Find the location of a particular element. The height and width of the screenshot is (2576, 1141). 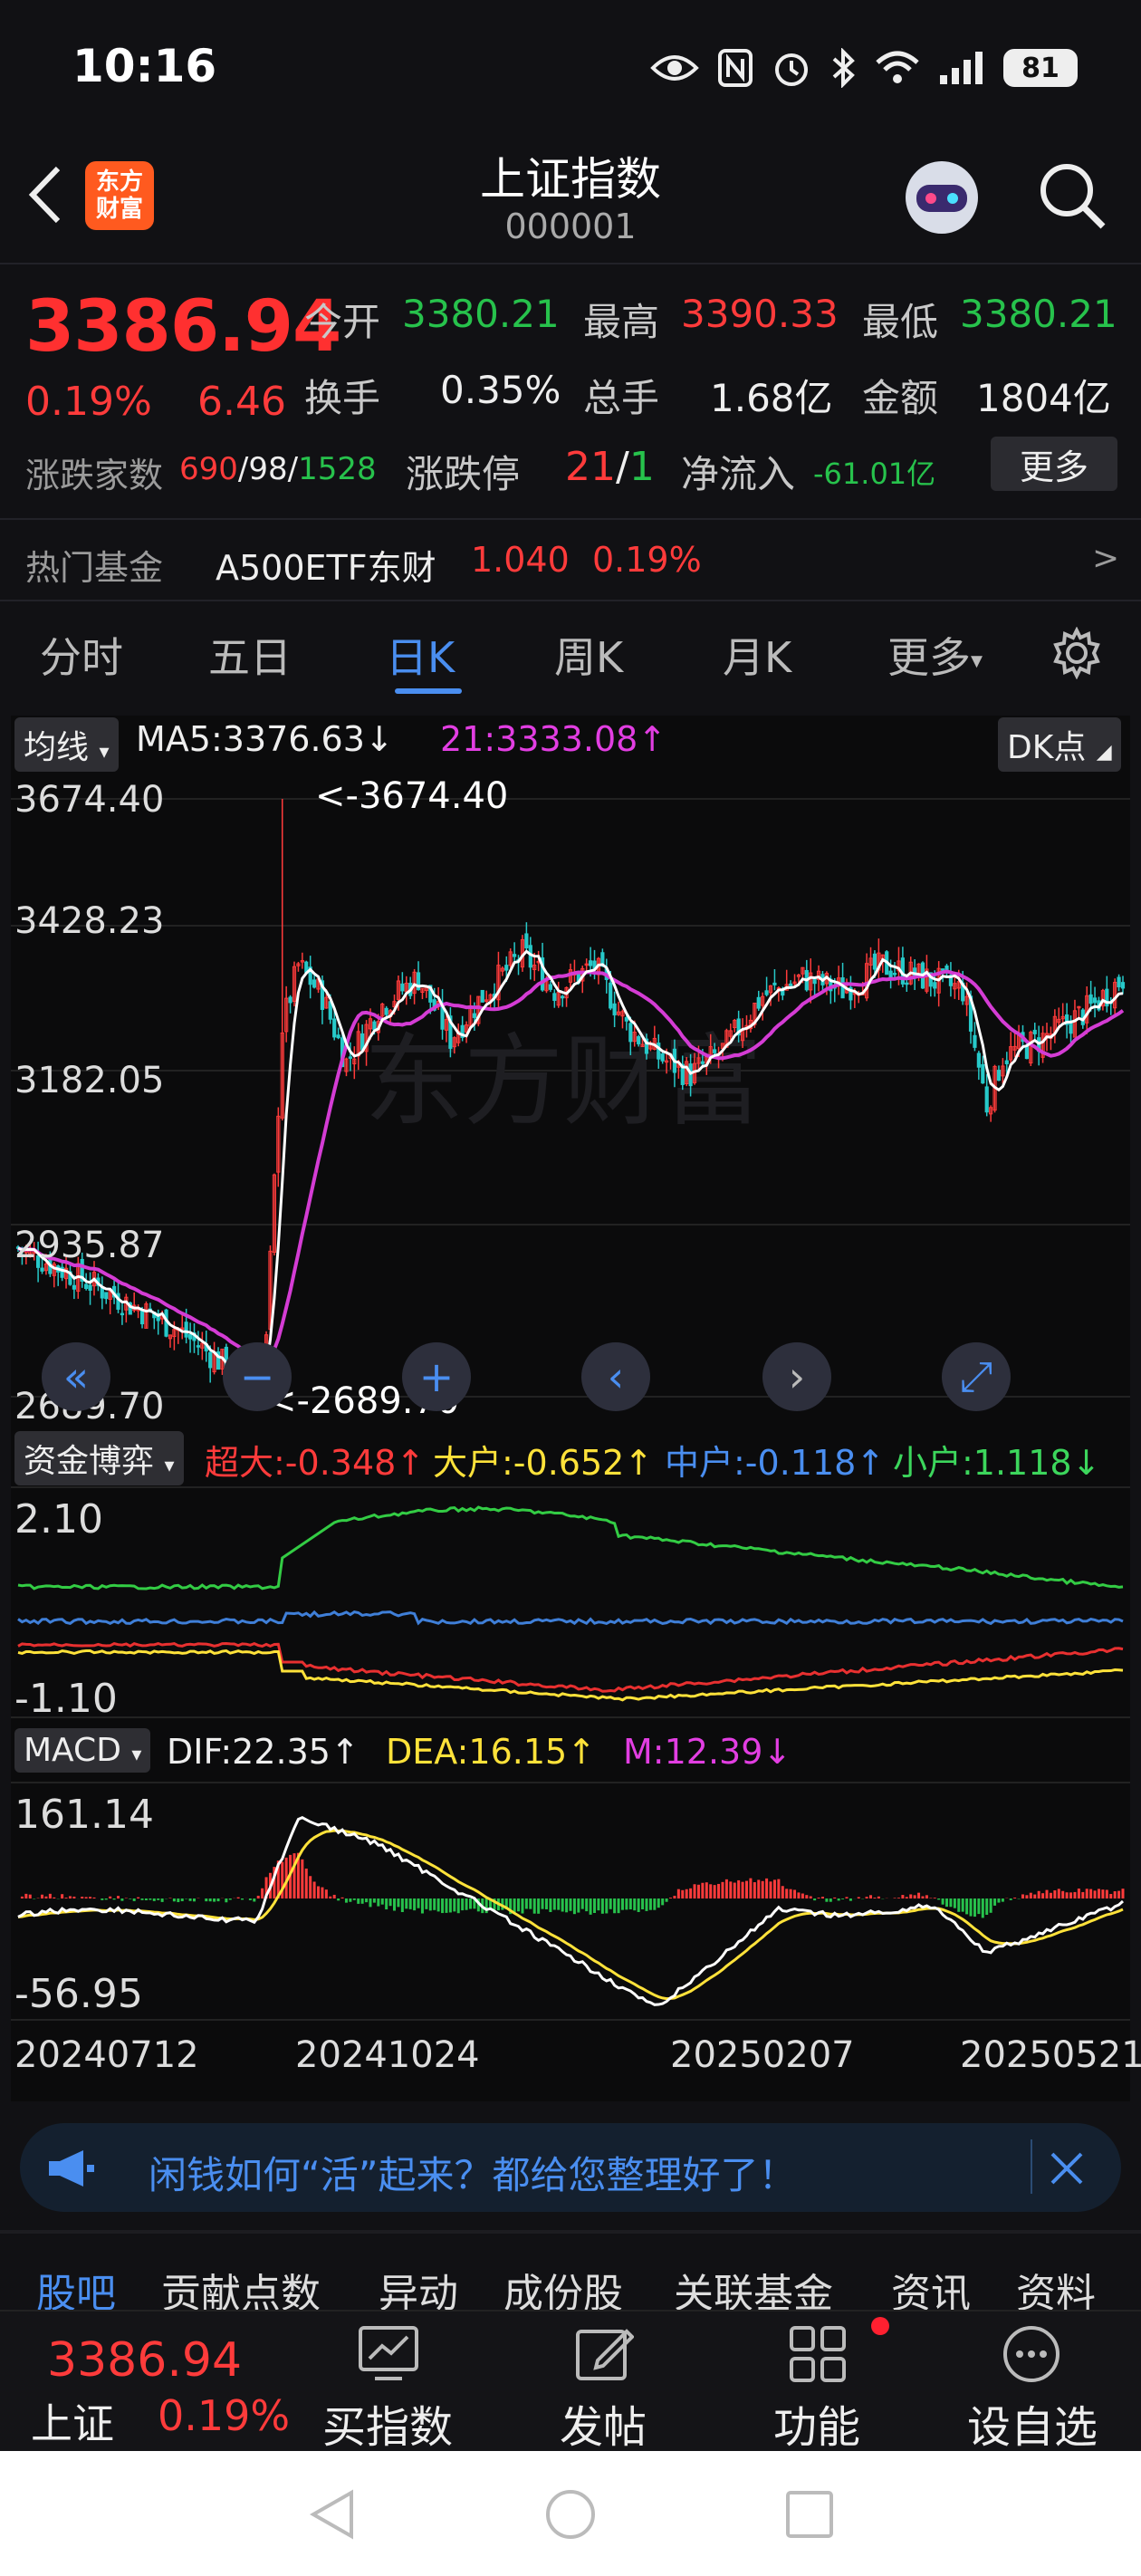

turnover-label: 换手 is located at coordinates (342, 398).